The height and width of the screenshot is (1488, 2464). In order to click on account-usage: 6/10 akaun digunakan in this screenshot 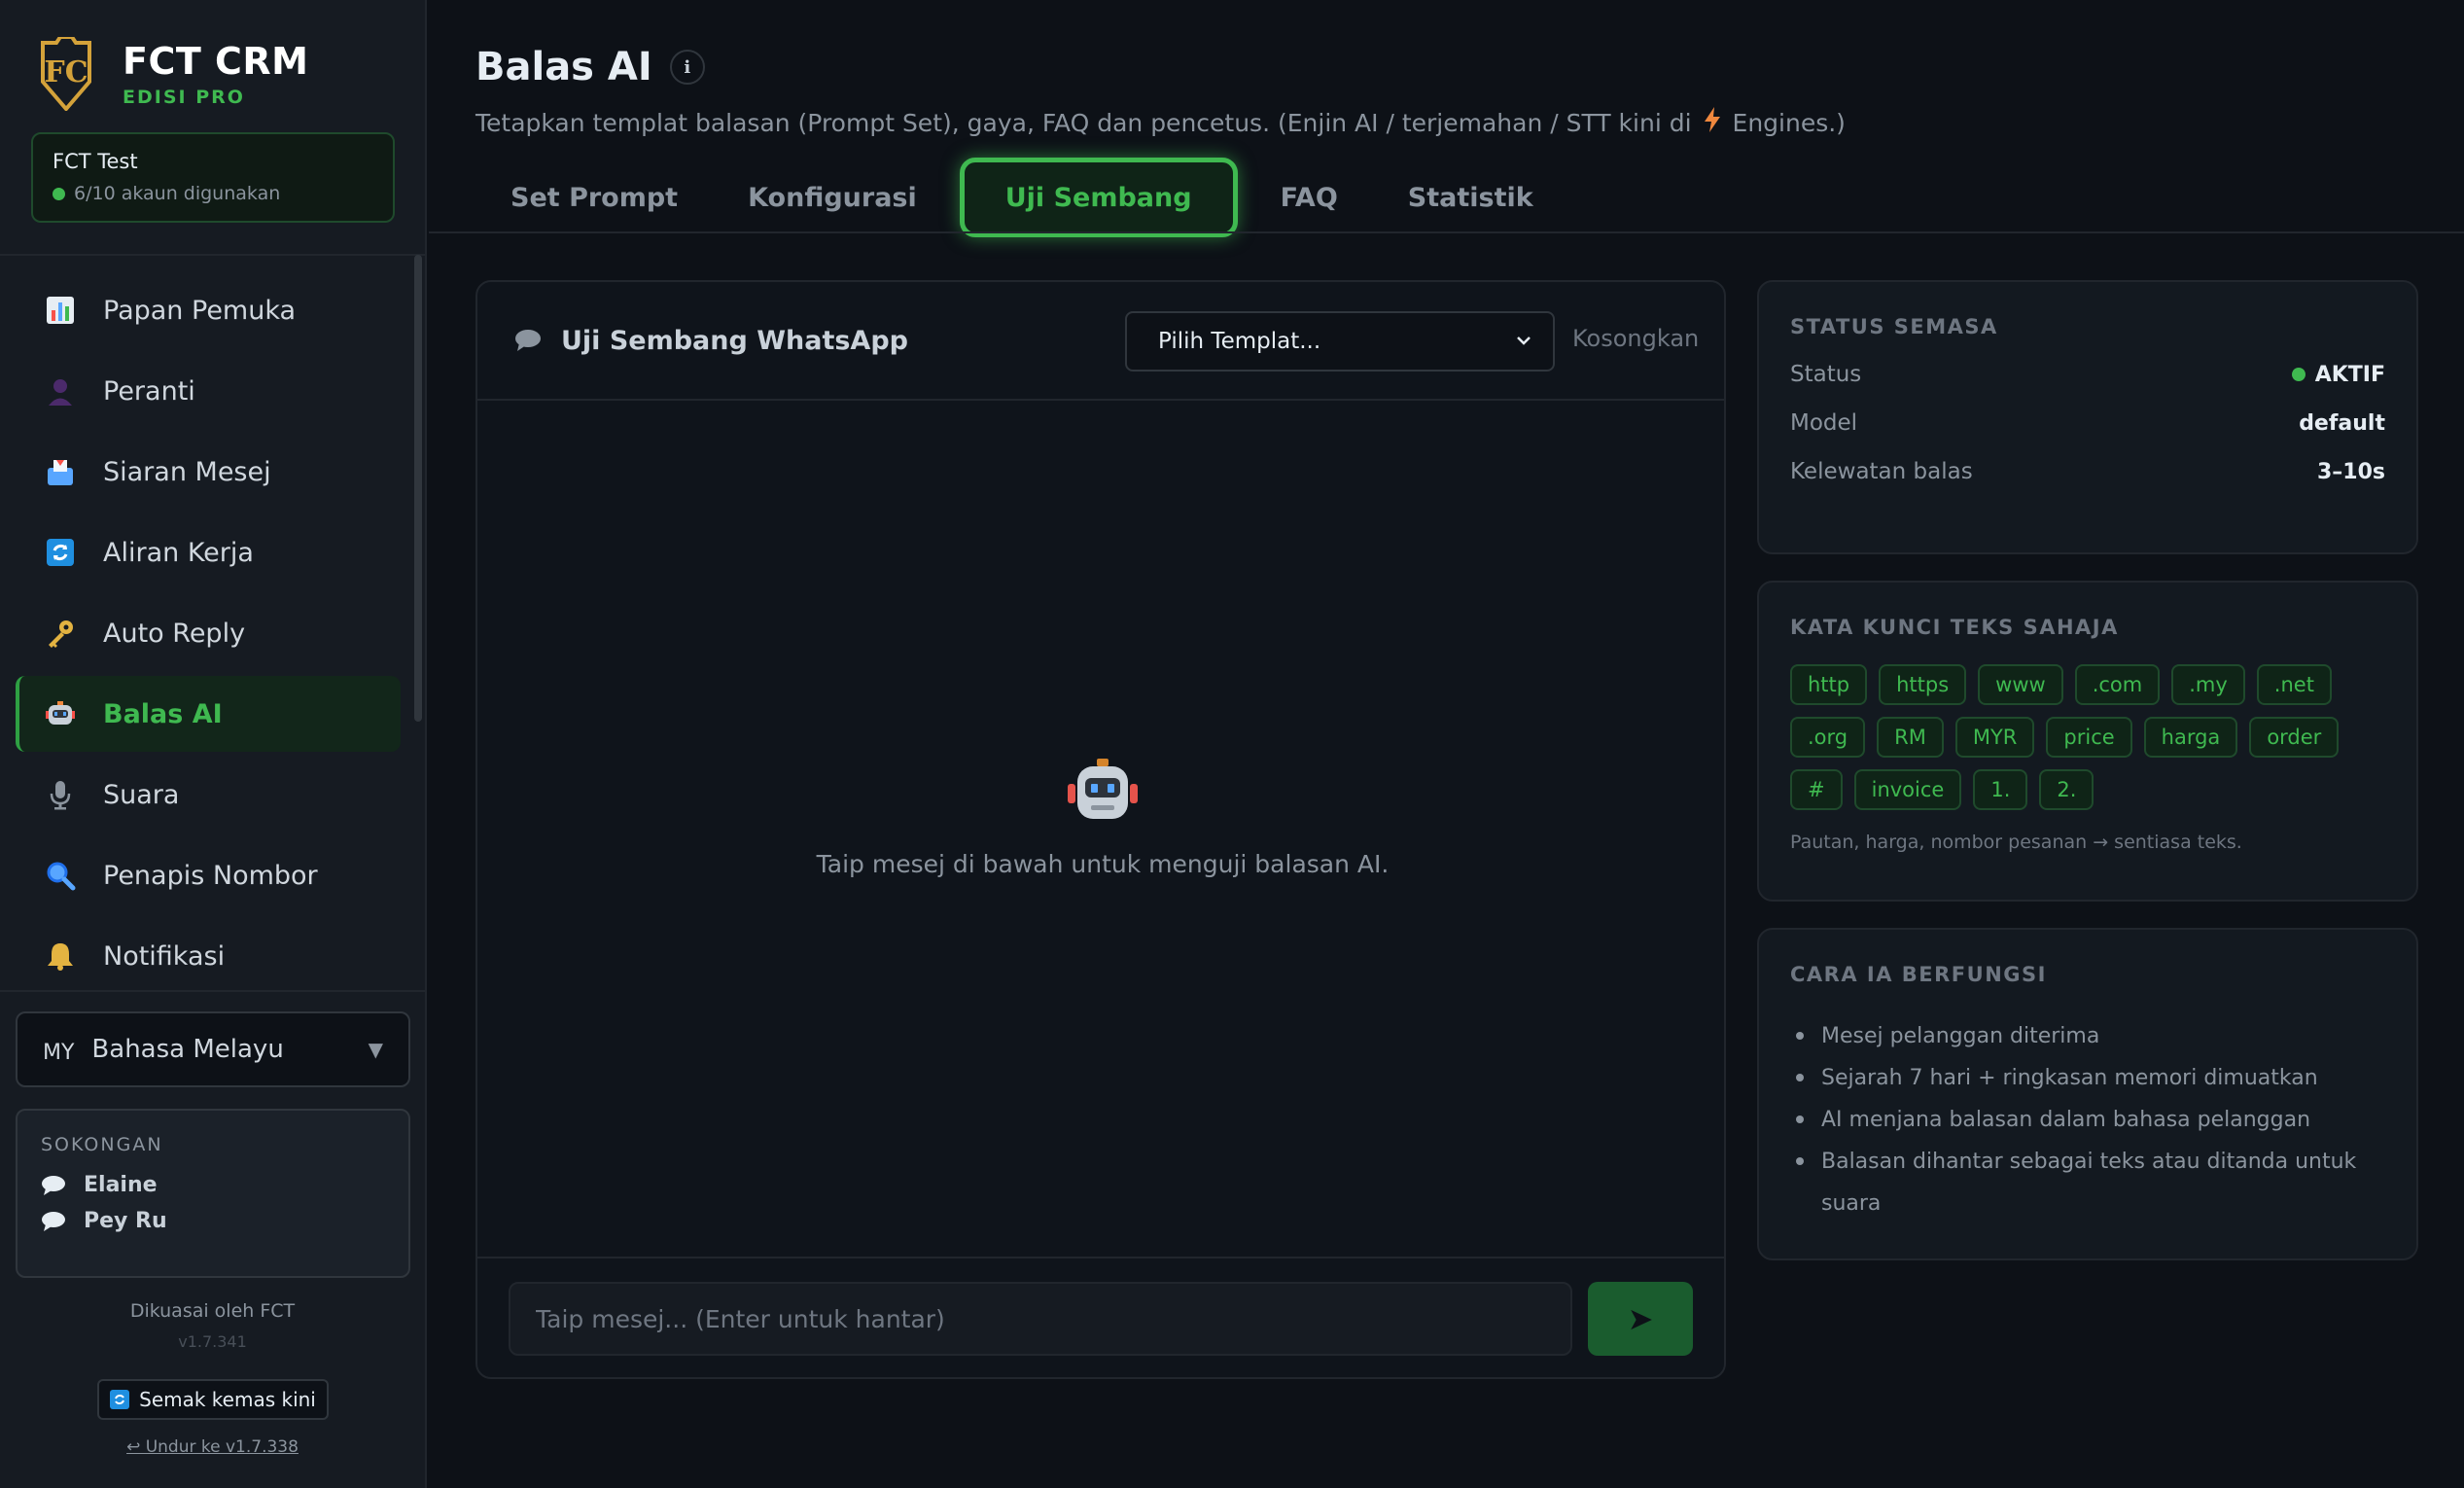, I will do `click(213, 193)`.